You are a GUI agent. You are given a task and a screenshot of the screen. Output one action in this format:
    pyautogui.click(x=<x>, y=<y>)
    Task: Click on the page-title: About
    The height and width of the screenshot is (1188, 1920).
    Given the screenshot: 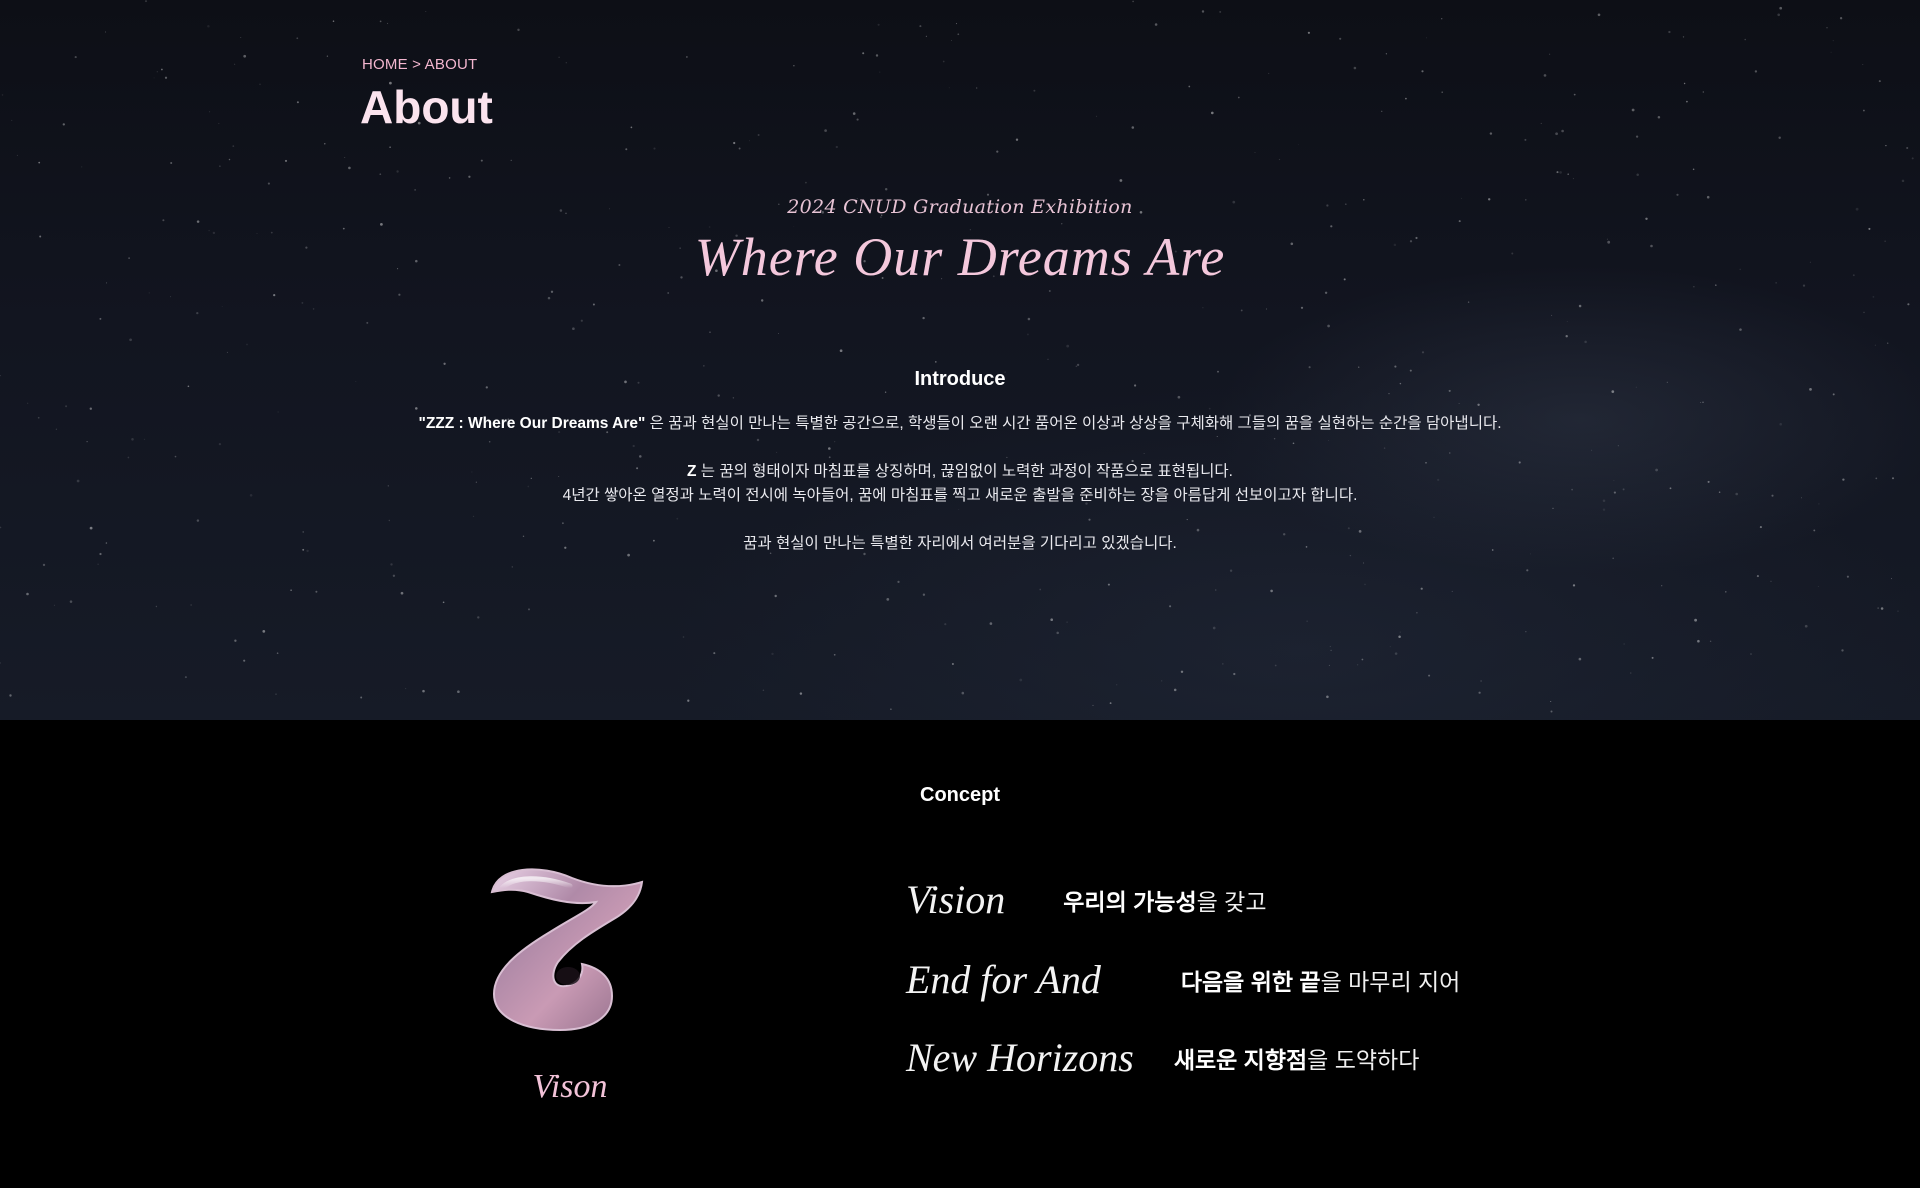 What is the action you would take?
    pyautogui.click(x=426, y=107)
    